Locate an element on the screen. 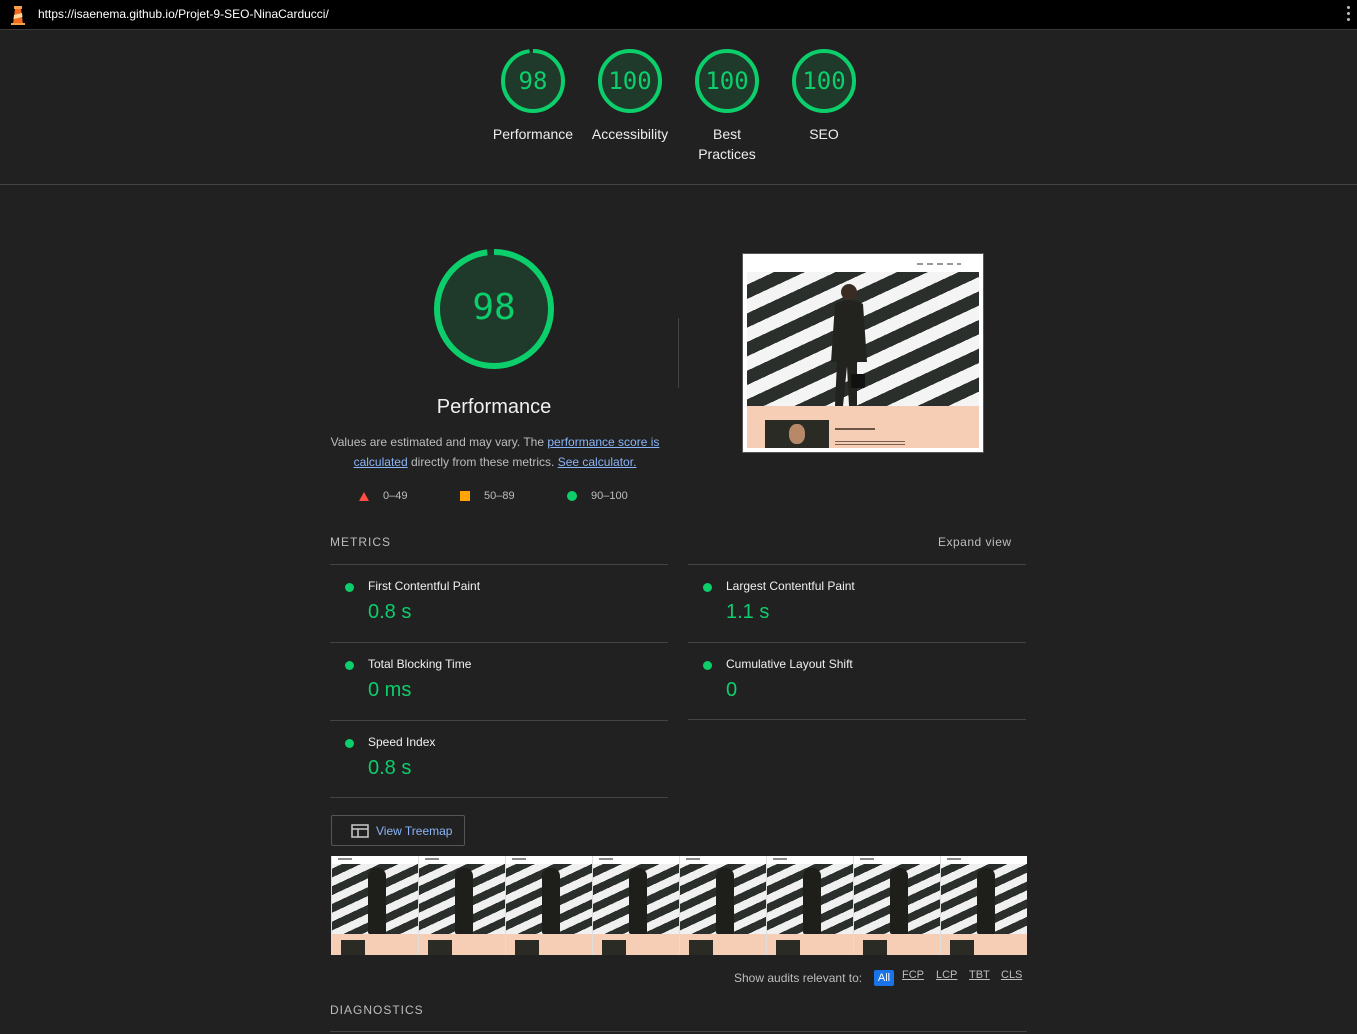 The image size is (1357, 1034). metric-name: Total Blocking Time is located at coordinates (420, 664).